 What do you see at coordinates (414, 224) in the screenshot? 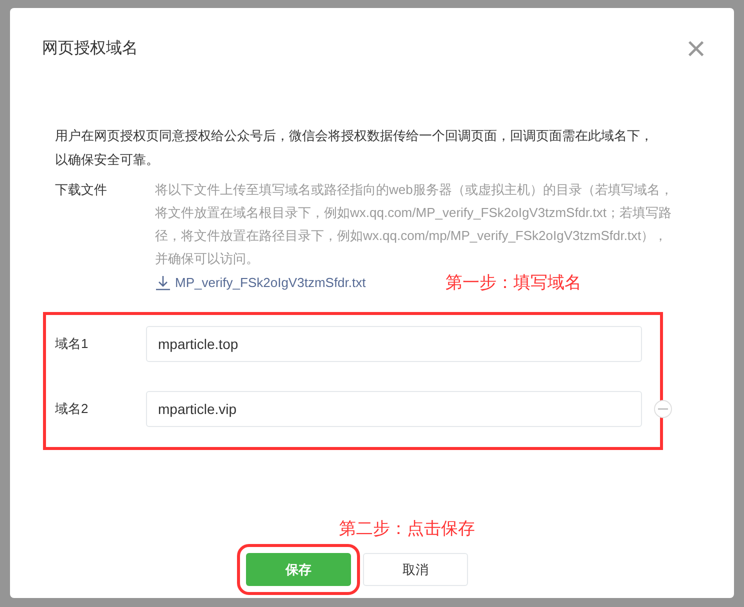
I see `instructions-text: 将以下文件上传至填写域名或路径指向的web服务器（或虚拟主机）的目录（若填写域名，将文件放置在域名根目录下，例如wx.qq.com/MP_verify_FSk2oIgV3tzmSfdr.txt；若填写路径，将文件放置在路径目录下，例如wx.qq.com/mp/MP_verify_FSk2oIgV3tzmSfdr.txt），并确保可以访问。` at bounding box center [414, 224].